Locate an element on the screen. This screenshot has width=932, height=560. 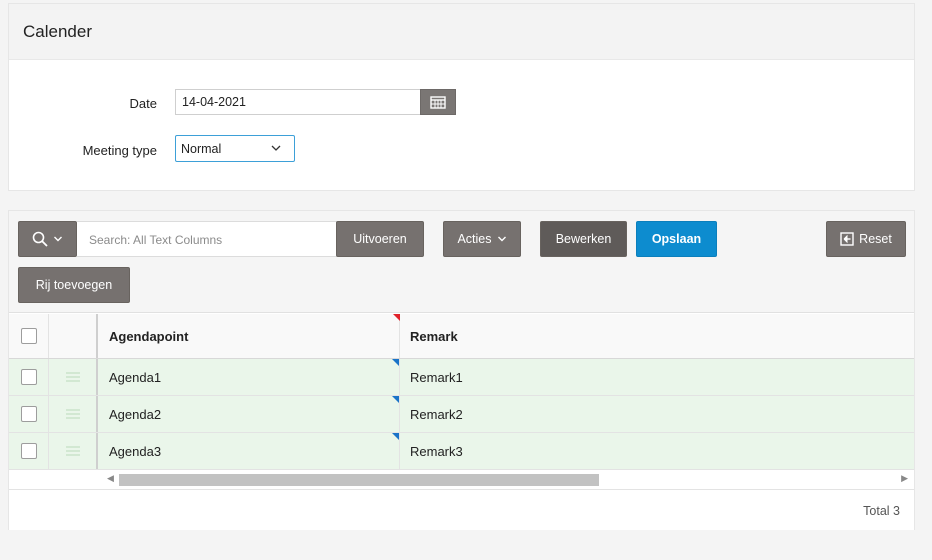
agendapoint-value: Agenda2 is located at coordinates (135, 414).